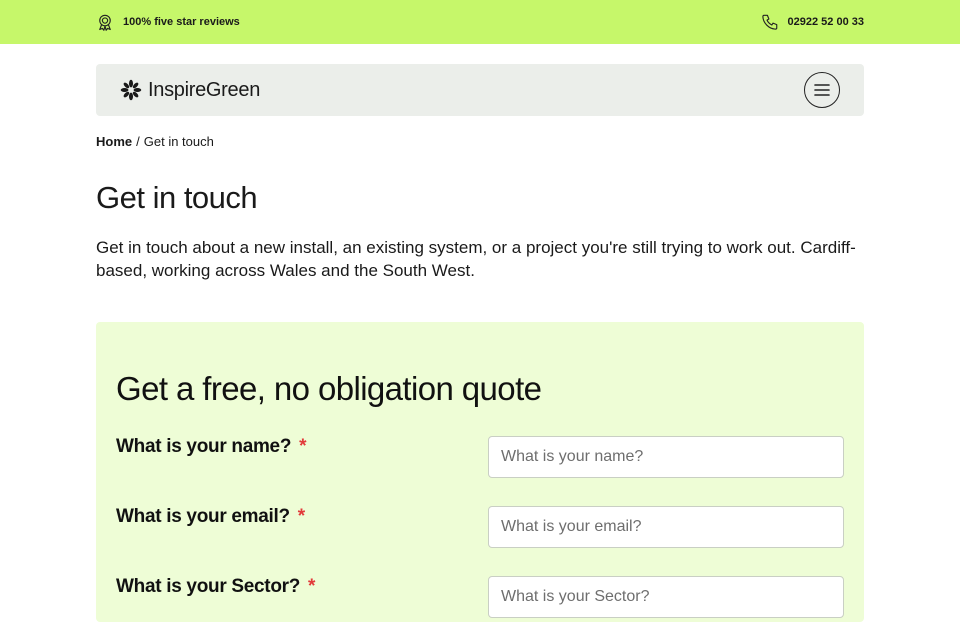 Image resolution: width=960 pixels, height=622 pixels. I want to click on hamburger-menu-icon, so click(822, 90).